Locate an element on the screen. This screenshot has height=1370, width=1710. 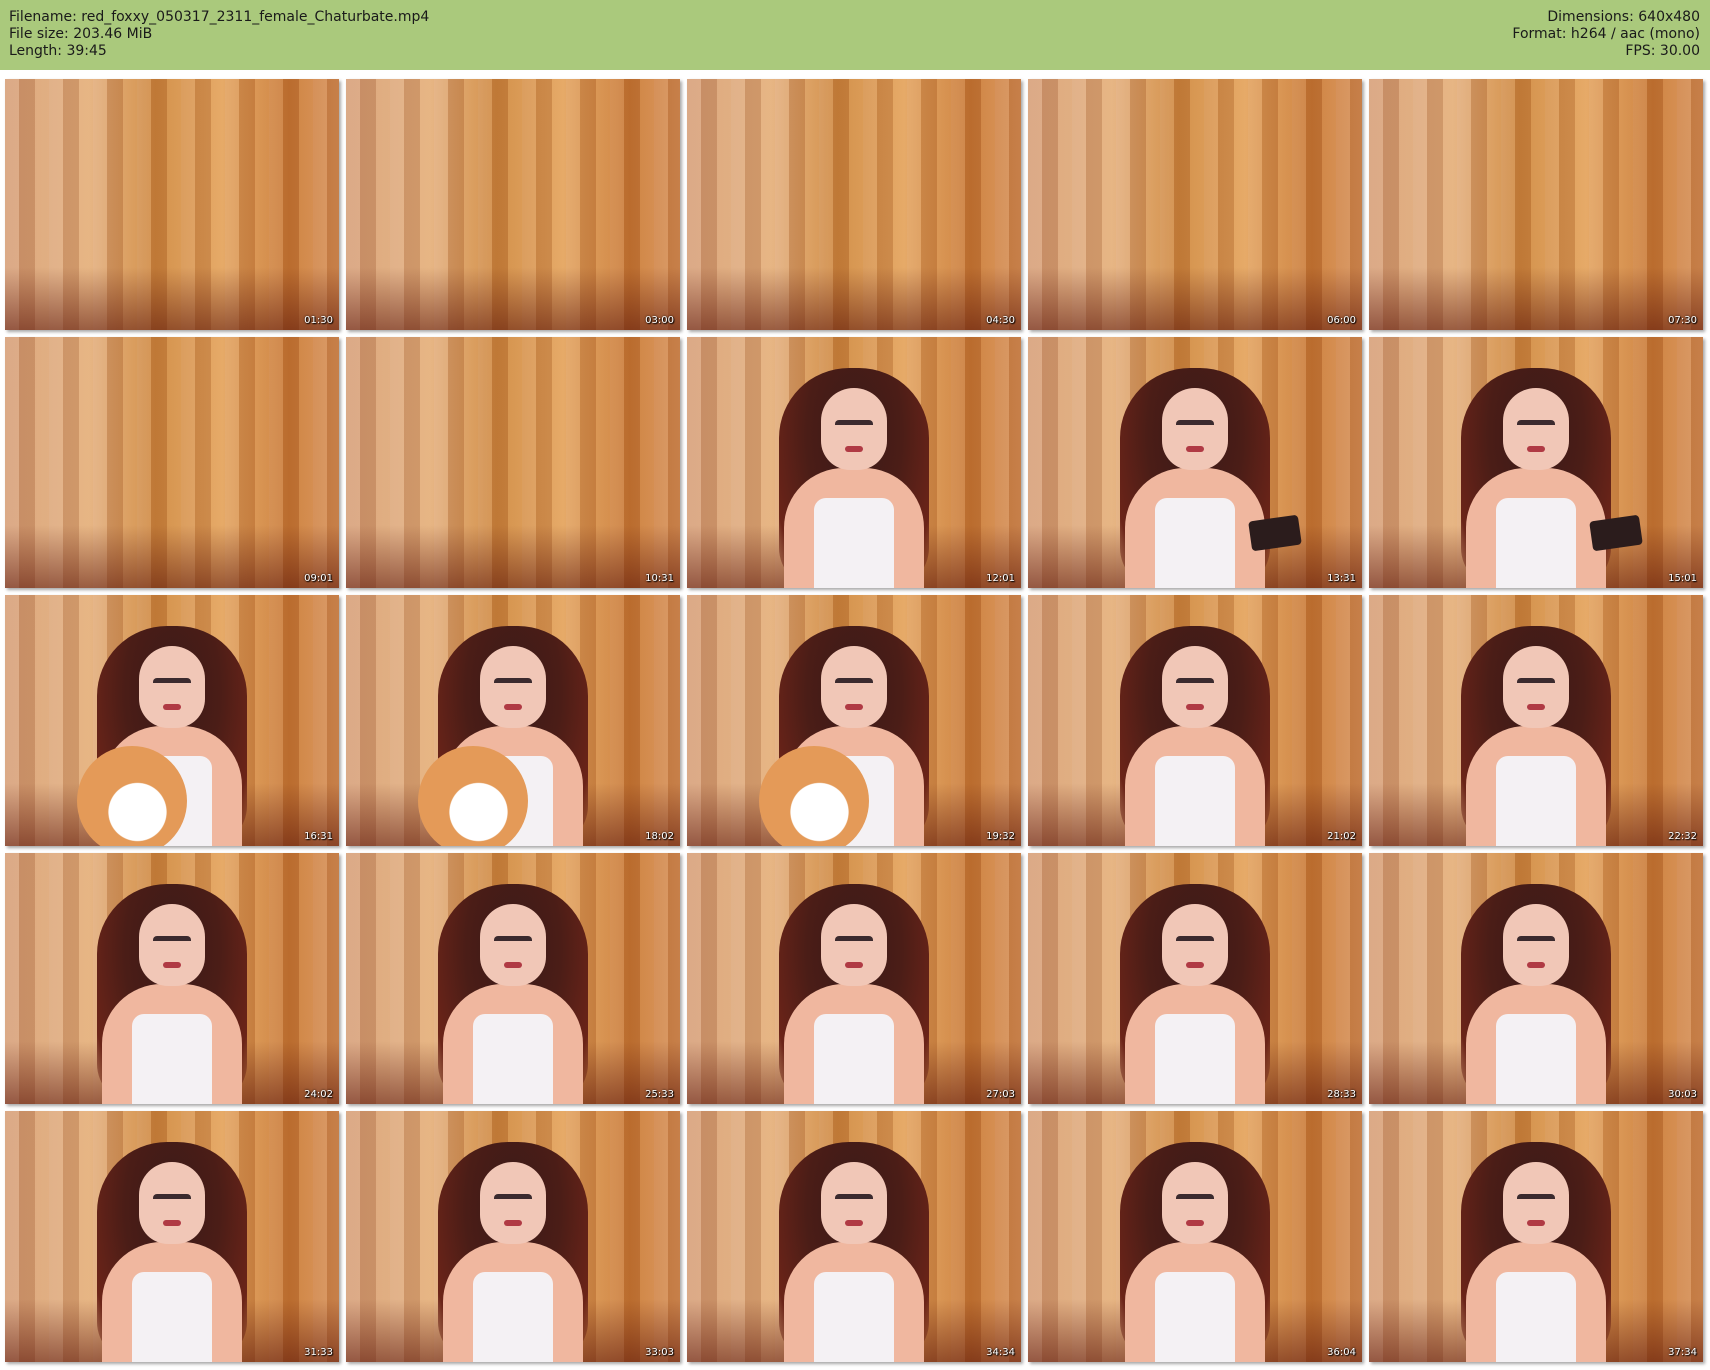
thumbnail-timestamp: 19:32 is located at coordinates (1000, 836).